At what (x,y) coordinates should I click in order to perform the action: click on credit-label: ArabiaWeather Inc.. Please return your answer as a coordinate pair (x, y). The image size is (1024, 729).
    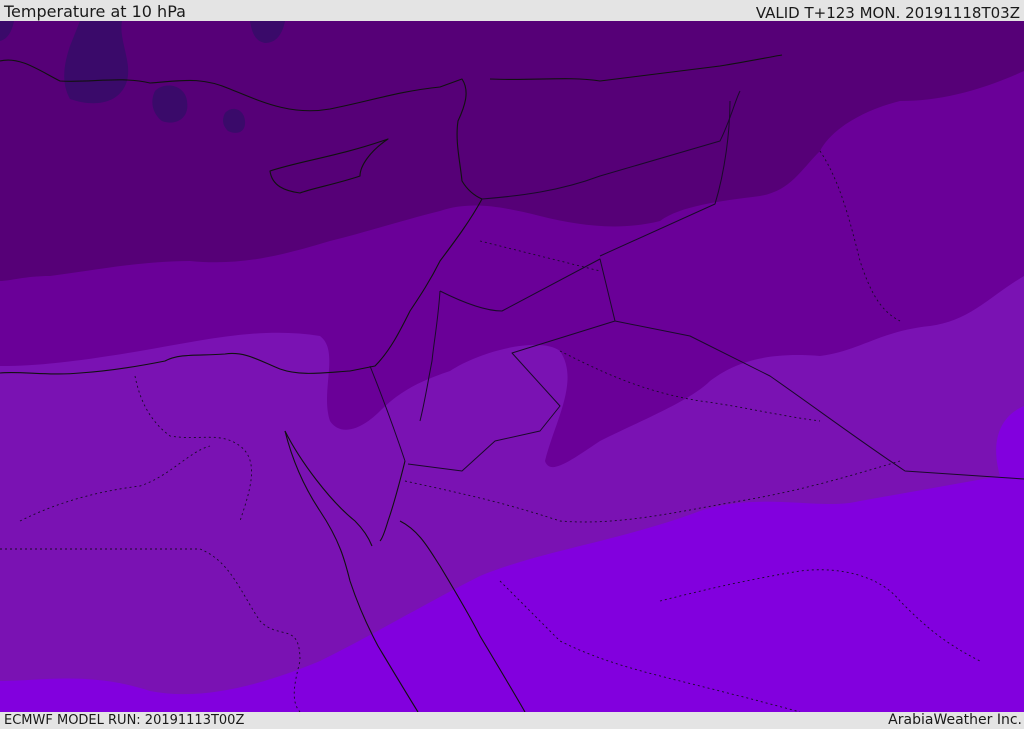
    Looking at the image, I should click on (955, 720).